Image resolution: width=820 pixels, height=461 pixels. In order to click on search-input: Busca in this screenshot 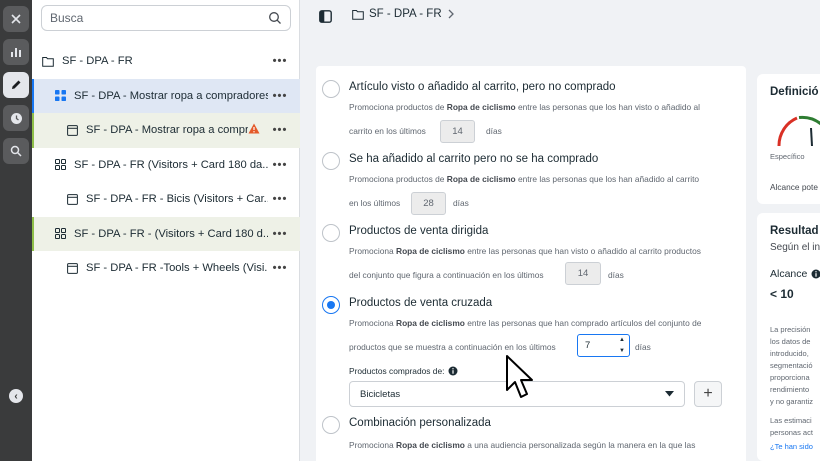, I will do `click(159, 18)`.